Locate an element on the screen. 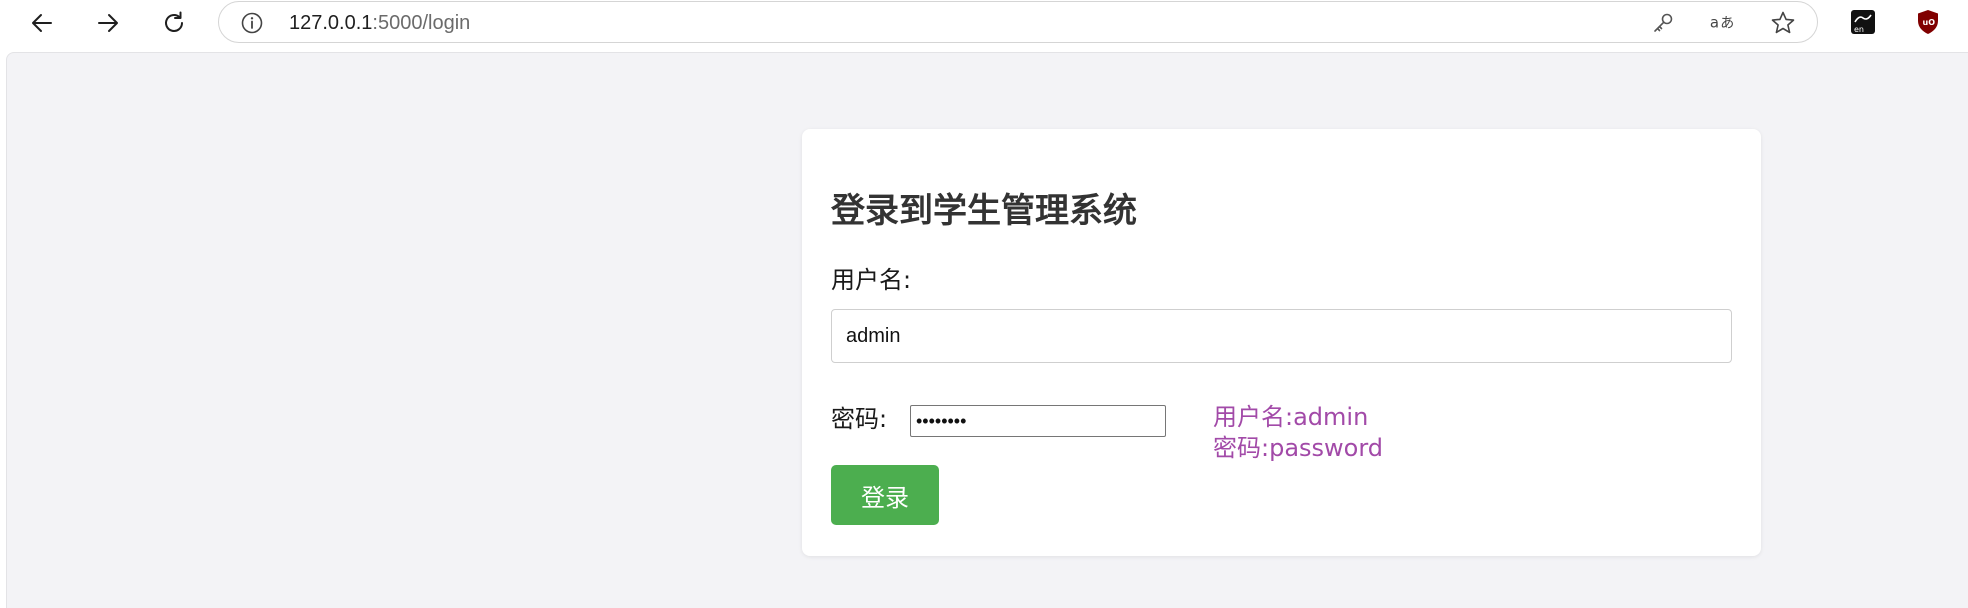 This screenshot has height=608, width=1968. password-input is located at coordinates (1038, 421).